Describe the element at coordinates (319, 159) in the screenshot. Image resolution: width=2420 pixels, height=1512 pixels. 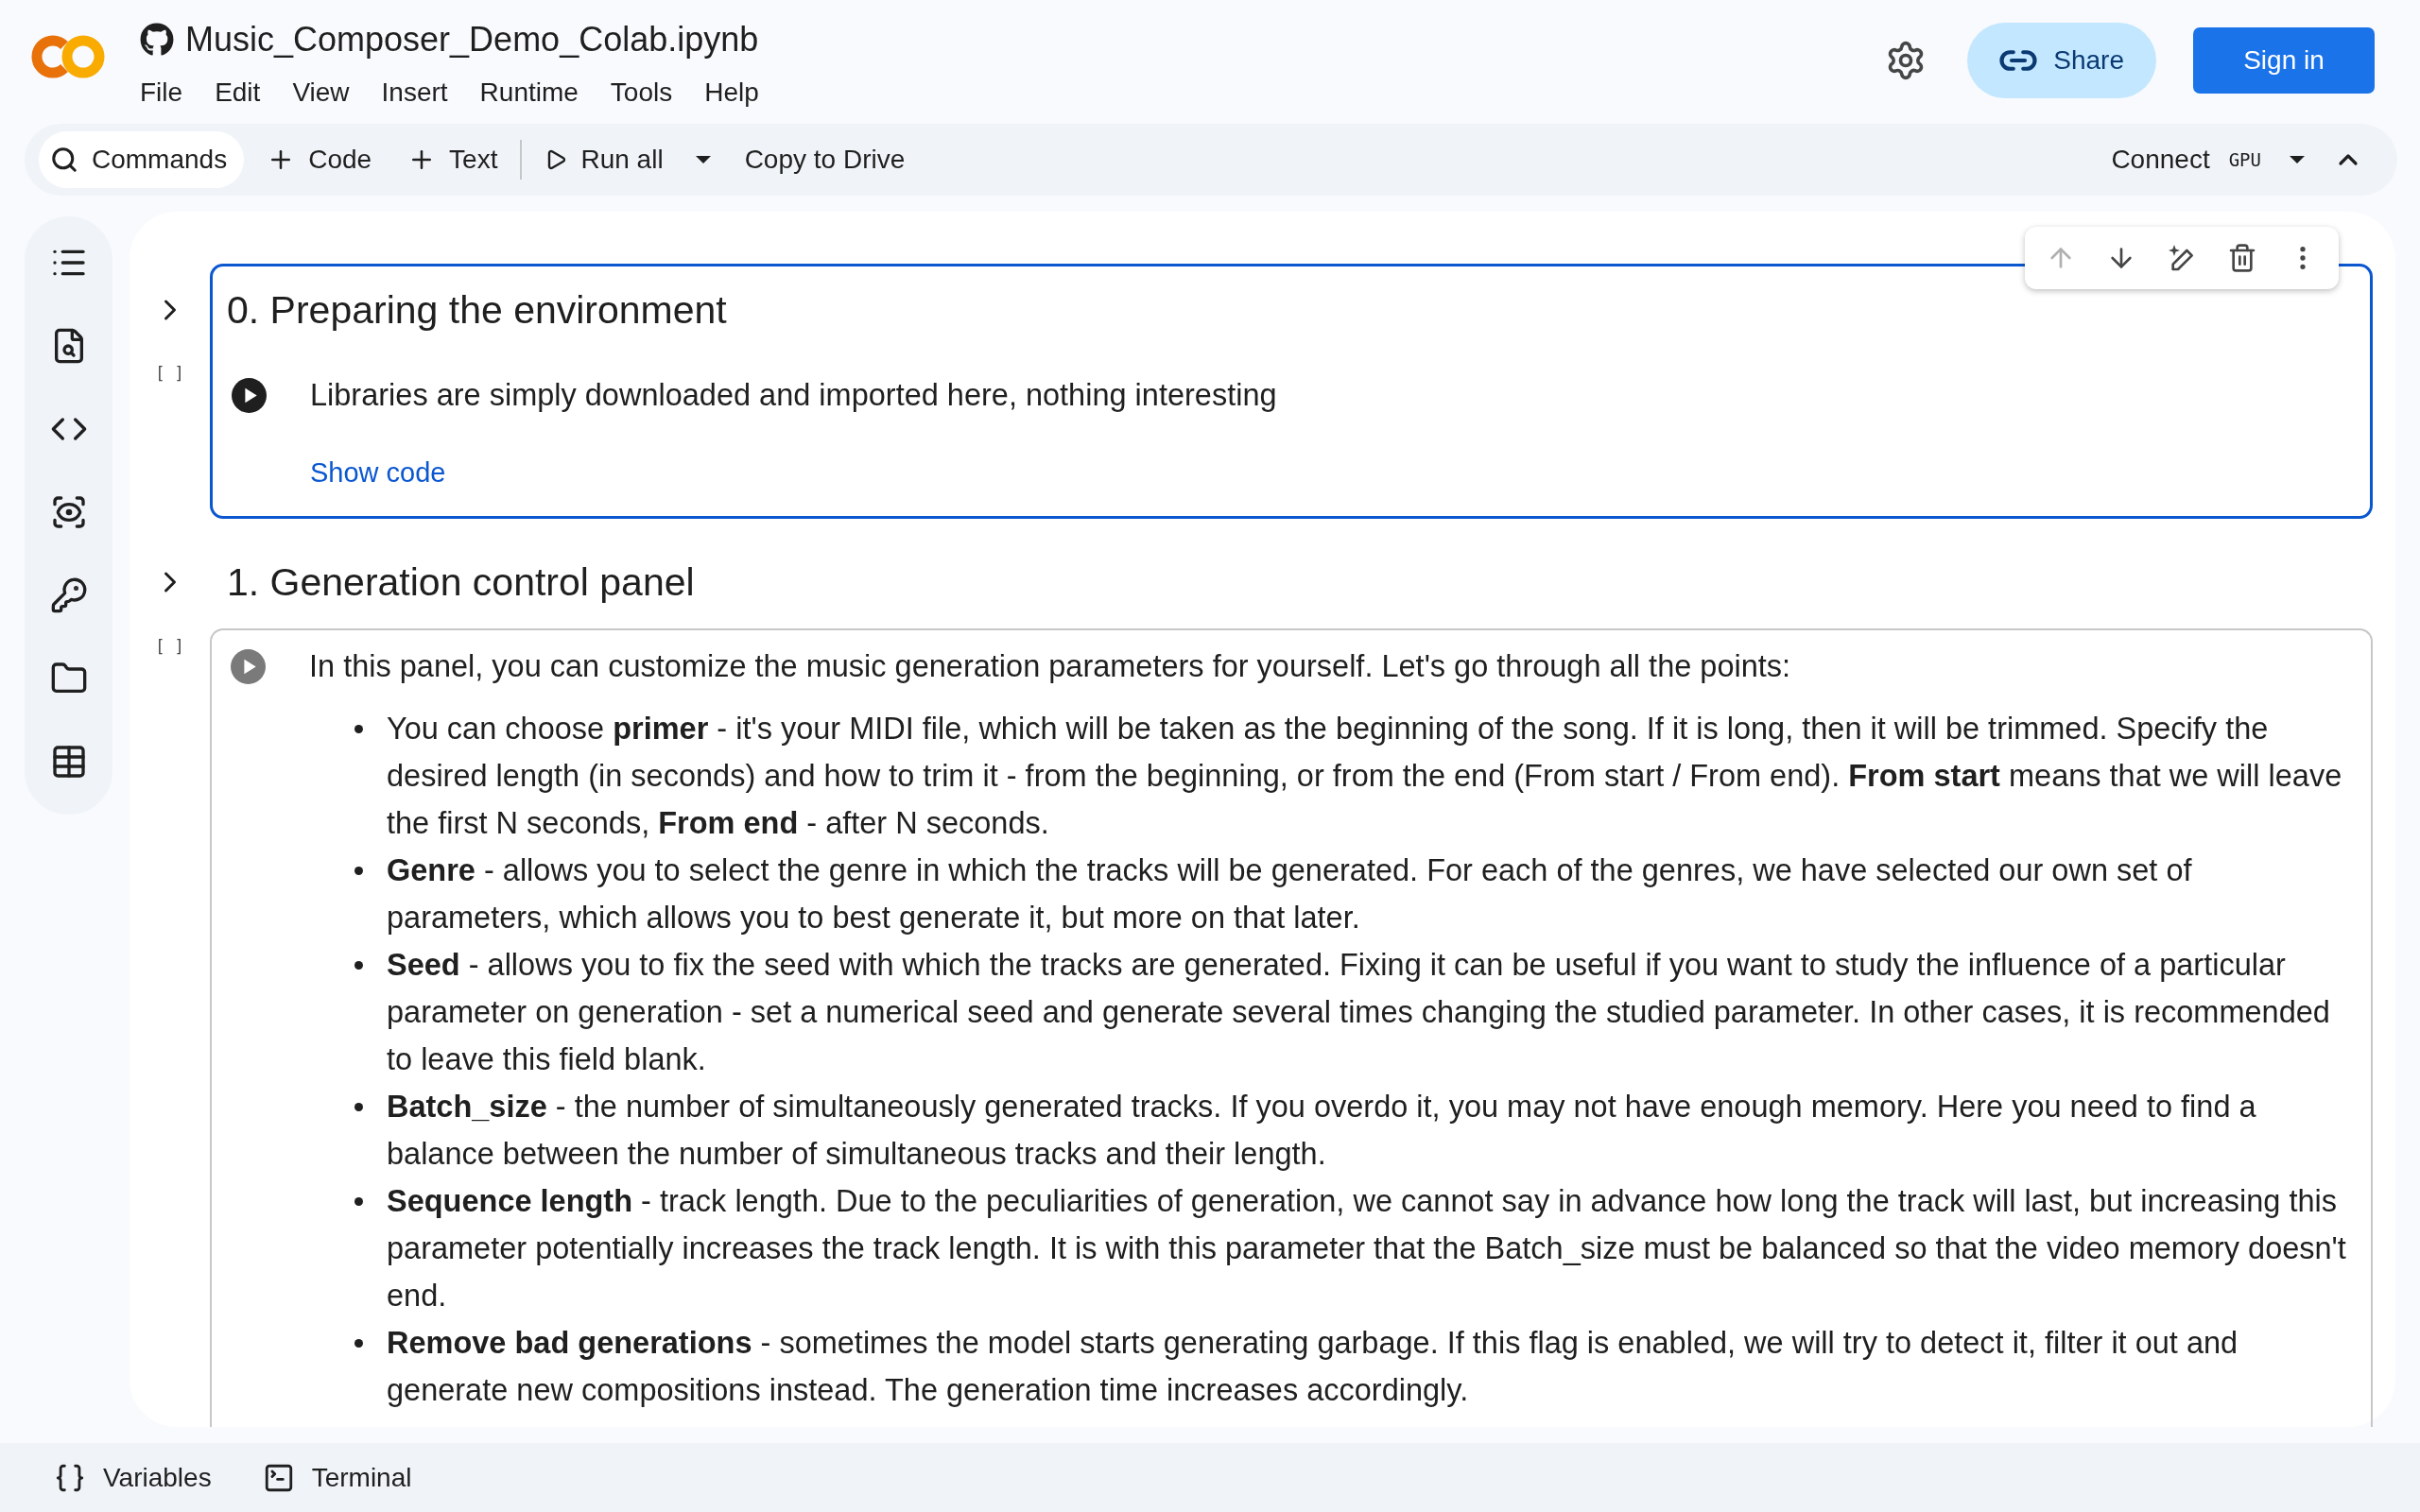
I see `add-cell-button: Code` at that location.